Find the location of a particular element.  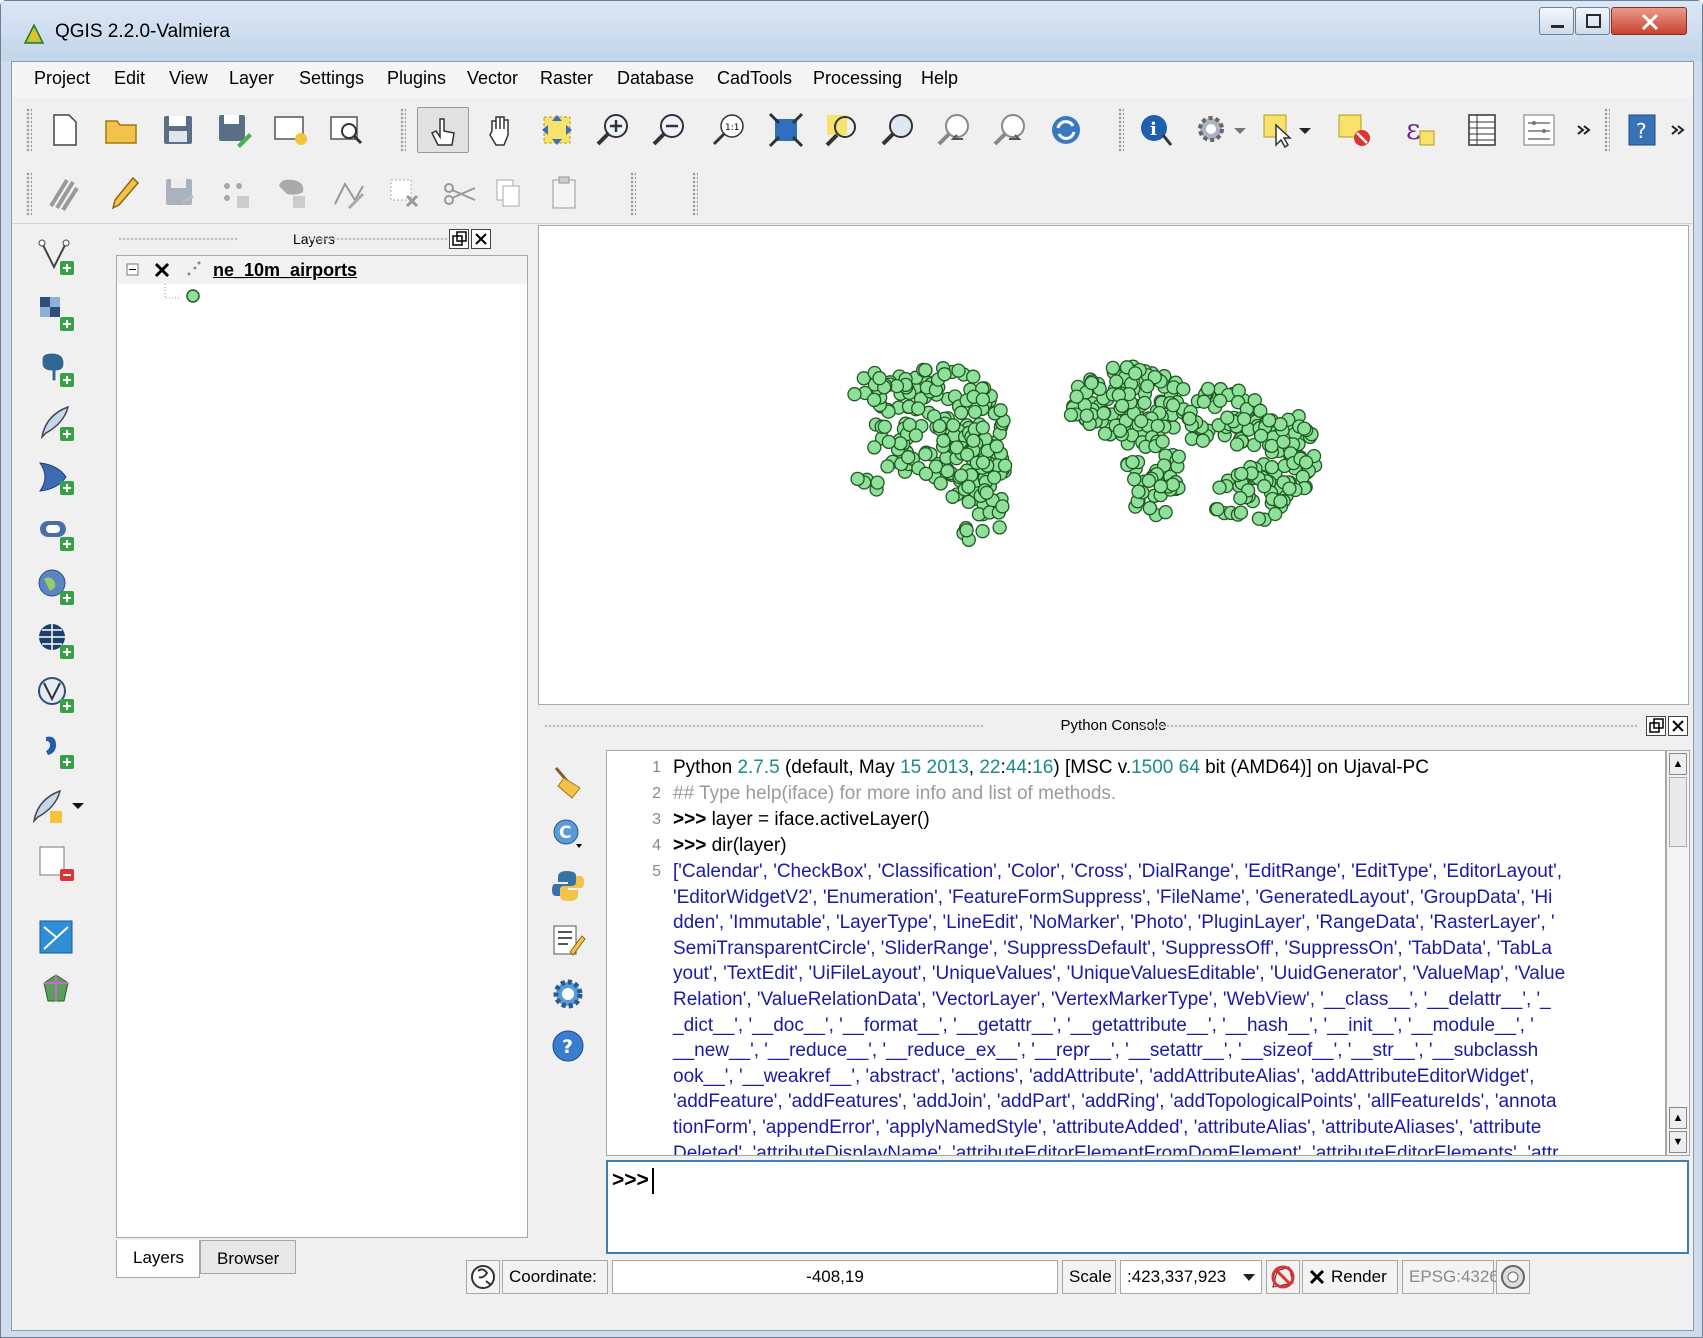

toolbar-overflow-button is located at coordinates (1585, 130).